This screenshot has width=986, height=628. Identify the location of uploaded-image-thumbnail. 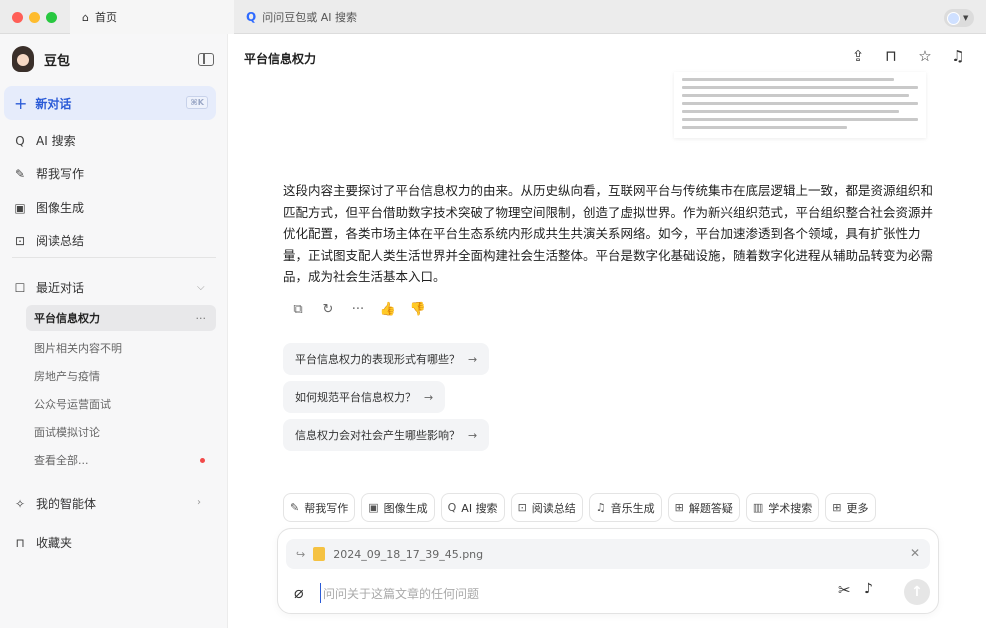
(800, 105).